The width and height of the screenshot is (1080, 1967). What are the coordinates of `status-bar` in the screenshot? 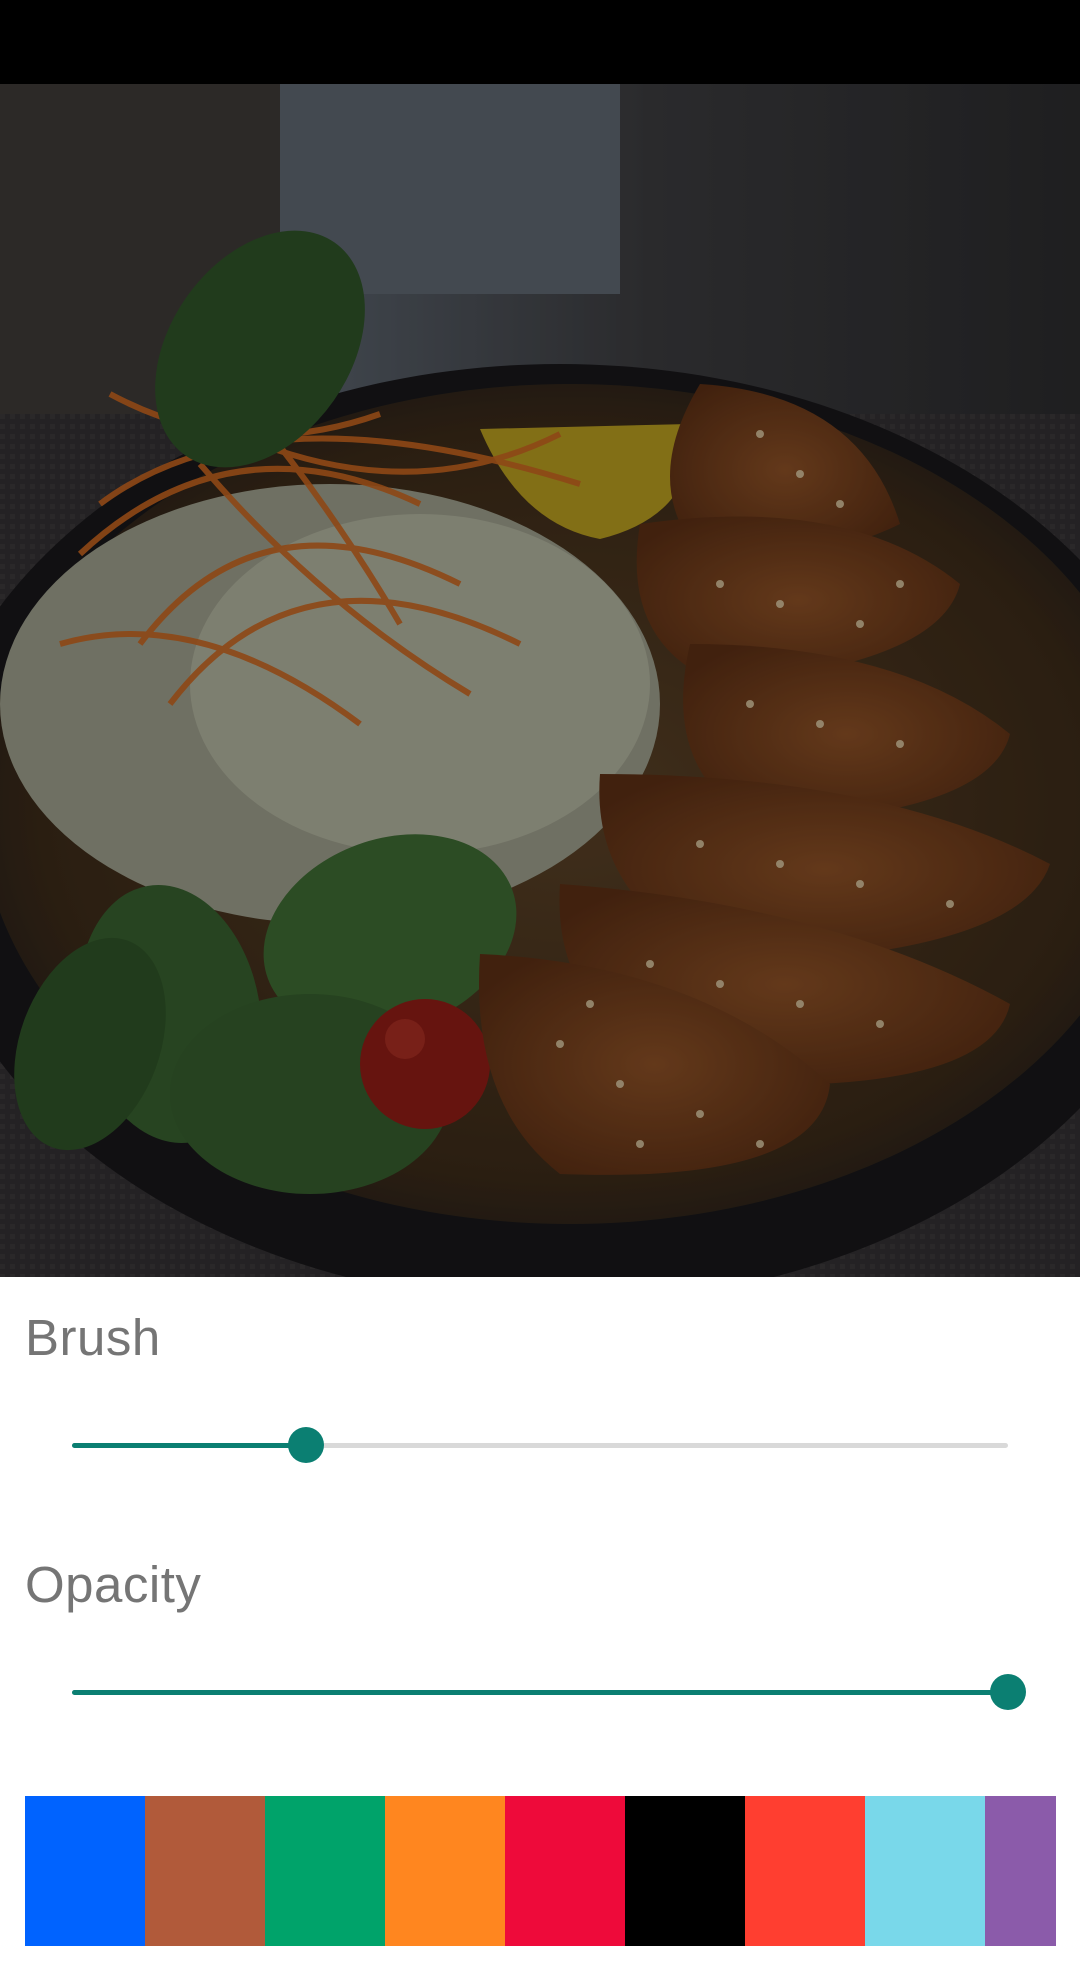 It's located at (540, 42).